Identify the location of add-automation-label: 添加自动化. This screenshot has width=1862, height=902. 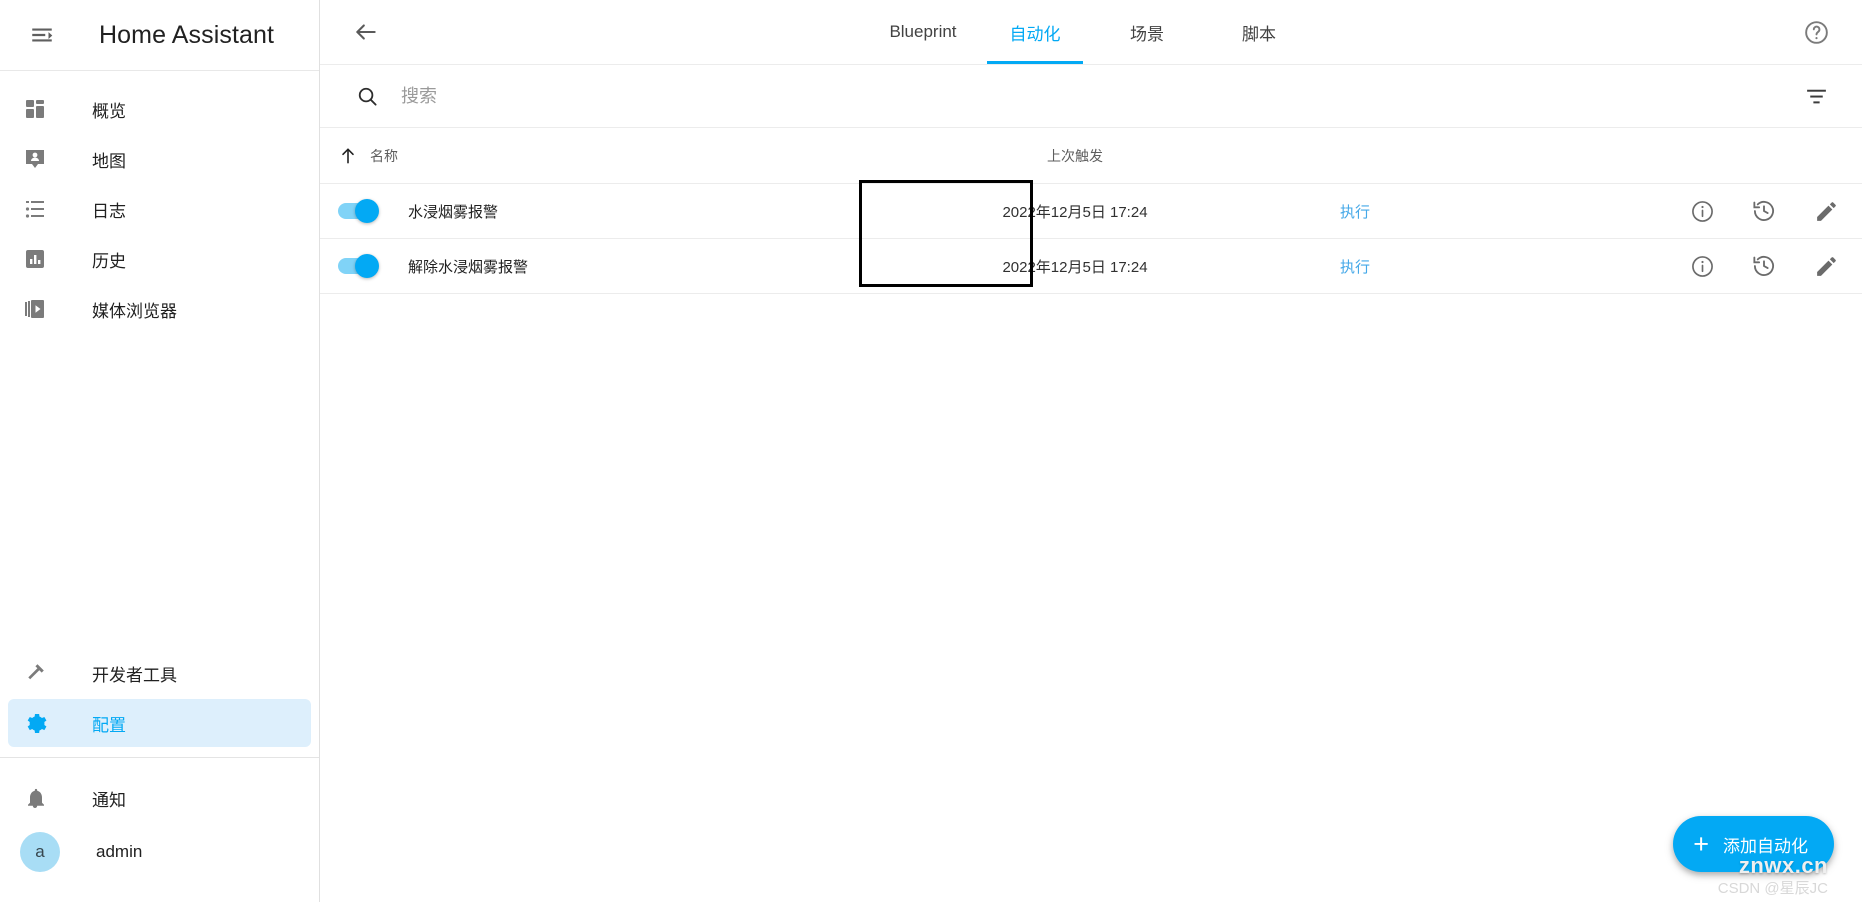
(1765, 846).